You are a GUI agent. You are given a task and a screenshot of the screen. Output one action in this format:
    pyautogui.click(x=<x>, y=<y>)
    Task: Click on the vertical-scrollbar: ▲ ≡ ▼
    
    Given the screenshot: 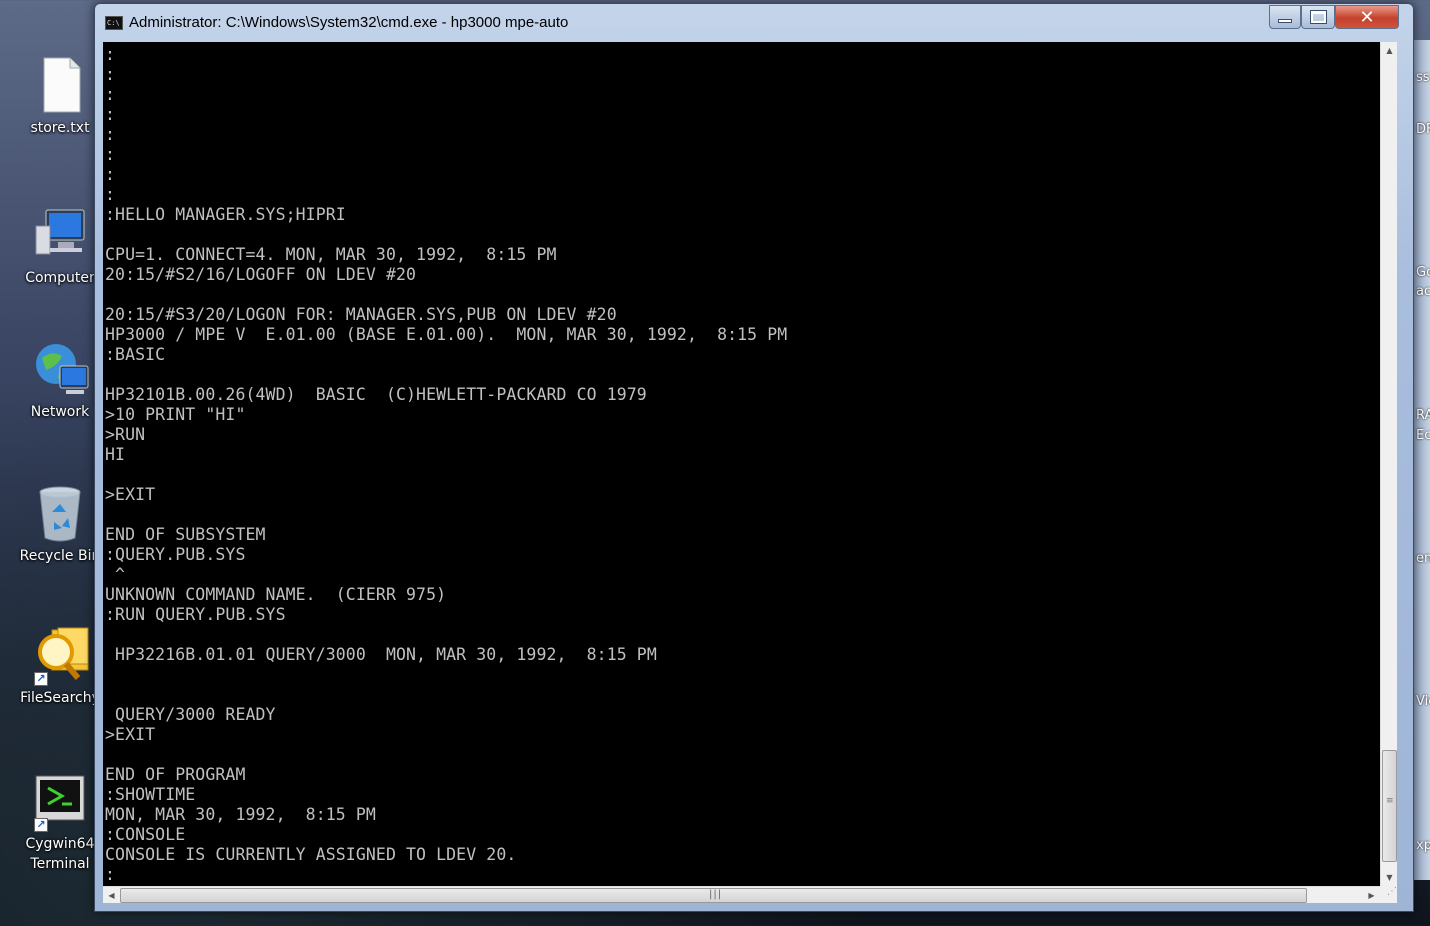 What is the action you would take?
    pyautogui.click(x=1388, y=464)
    